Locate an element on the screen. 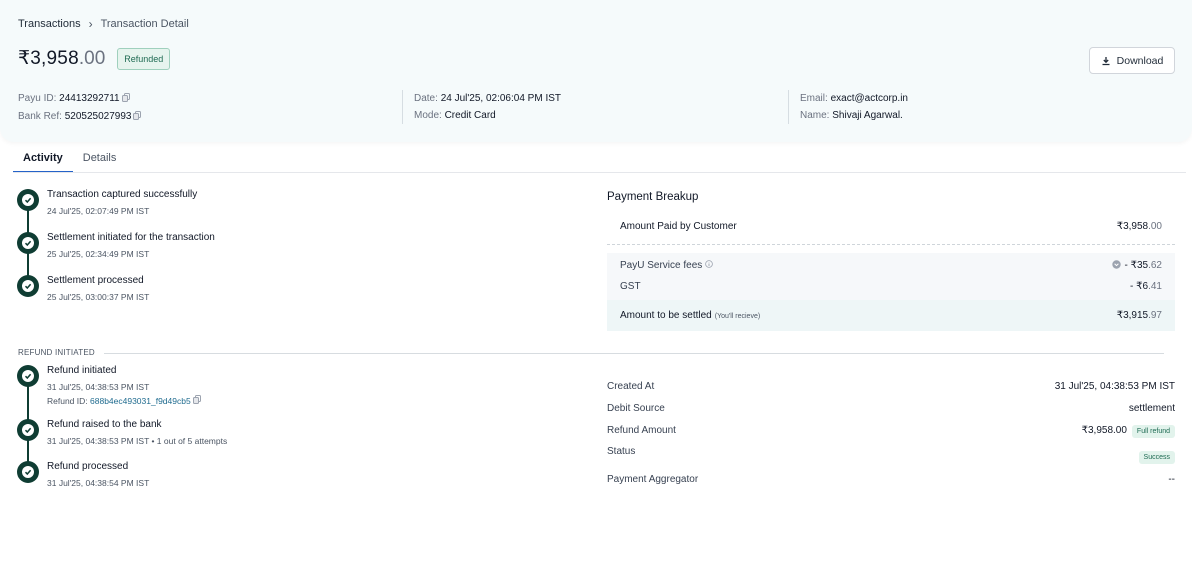 The height and width of the screenshot is (566, 1192). gst-label: GST is located at coordinates (630, 286).